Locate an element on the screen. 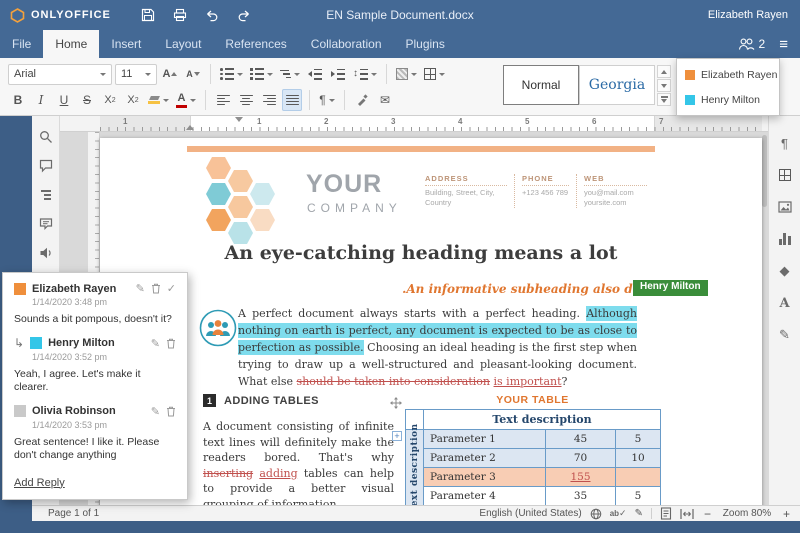  redo-icon is located at coordinates (244, 15).